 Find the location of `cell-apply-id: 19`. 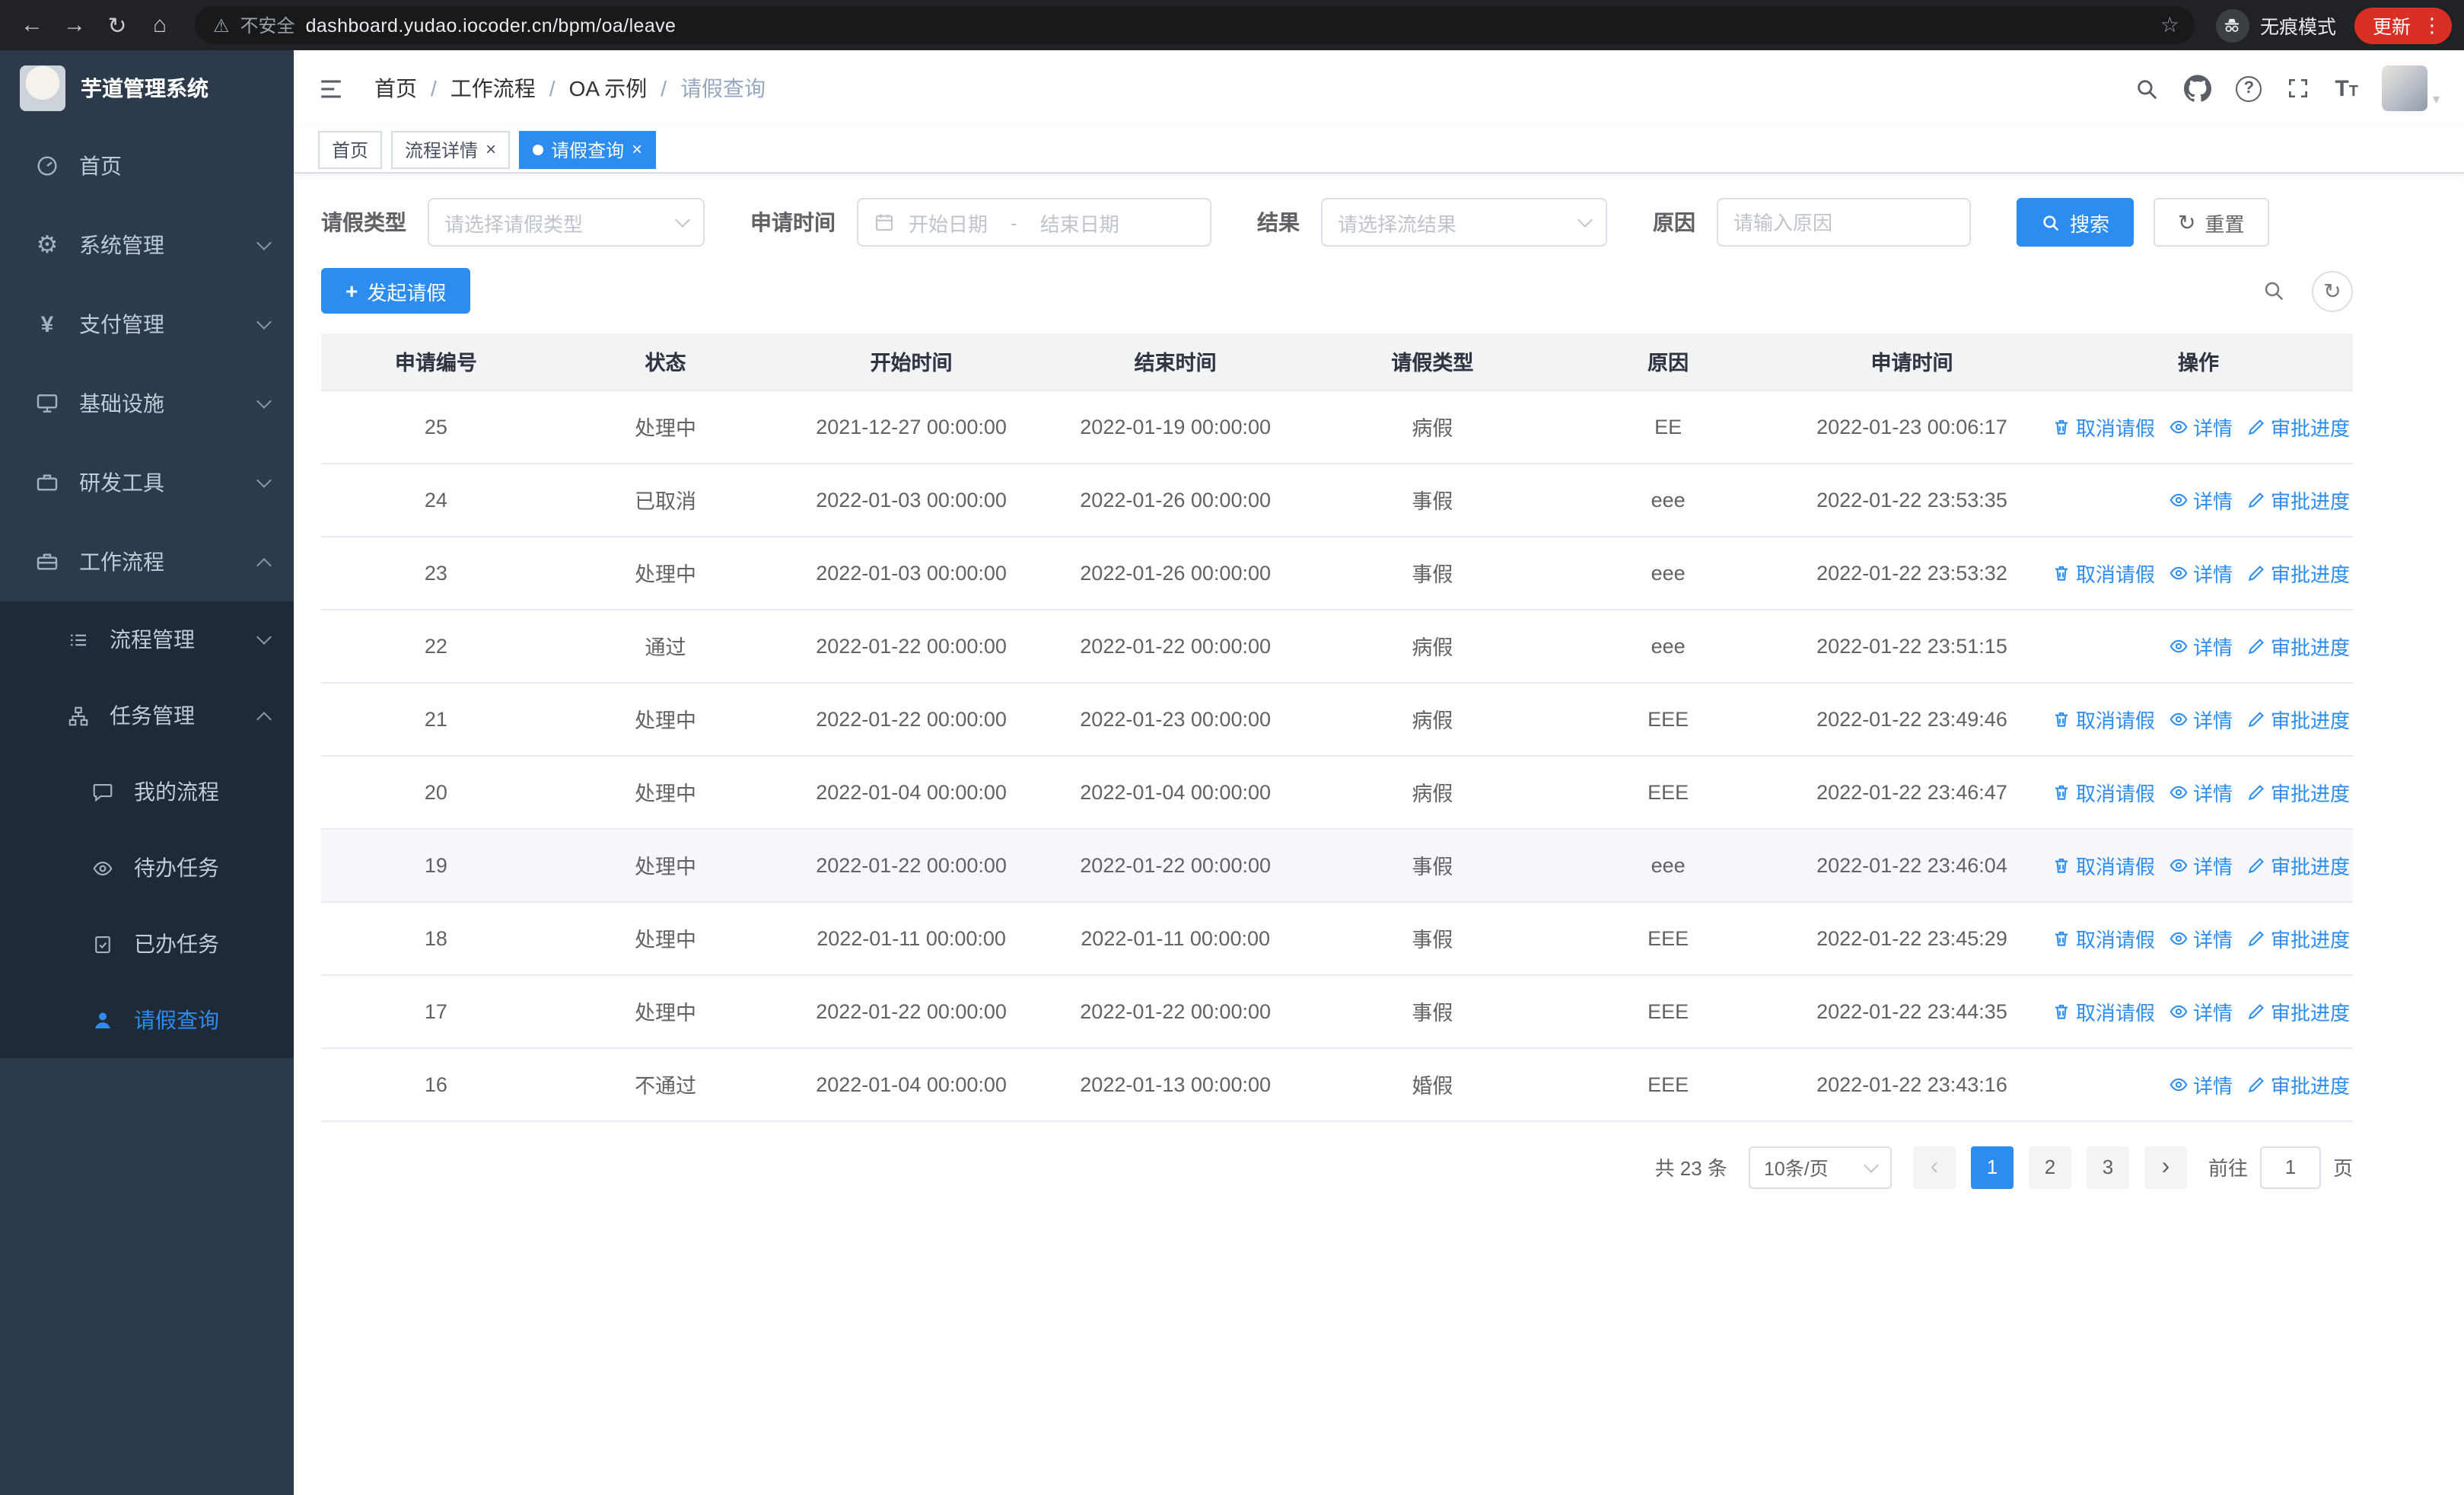

cell-apply-id: 19 is located at coordinates (436, 865).